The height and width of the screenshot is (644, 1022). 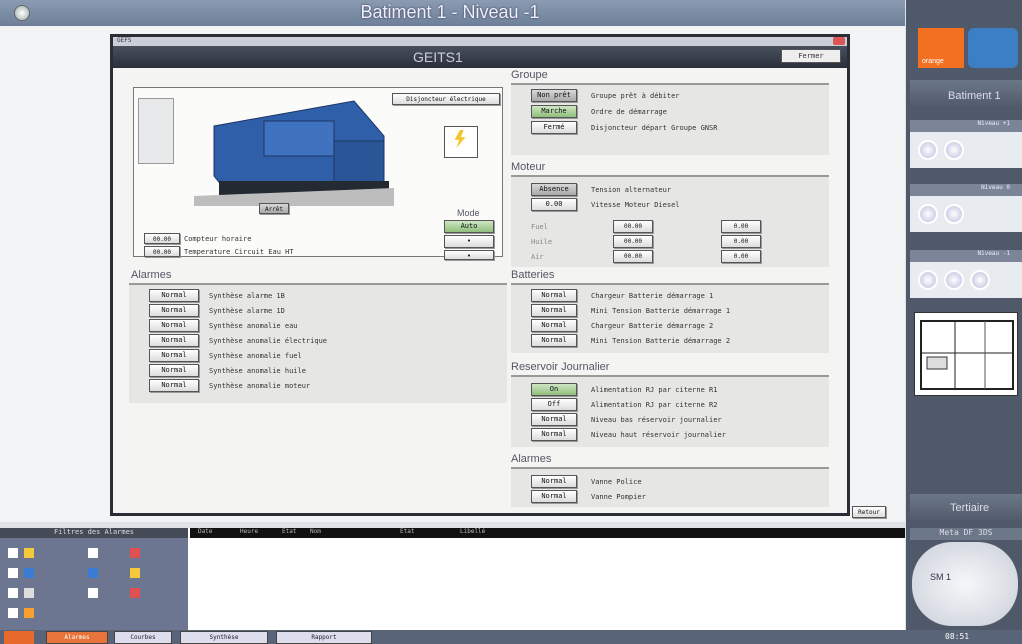 What do you see at coordinates (274, 208) in the screenshot?
I see `status-indicator: Arrêt` at bounding box center [274, 208].